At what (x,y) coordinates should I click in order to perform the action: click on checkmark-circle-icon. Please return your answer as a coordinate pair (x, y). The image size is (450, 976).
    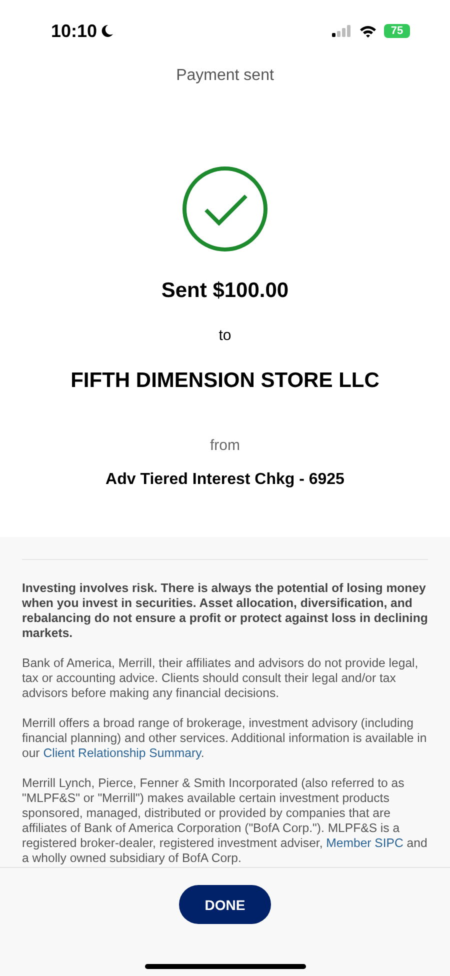
    Looking at the image, I should click on (225, 209).